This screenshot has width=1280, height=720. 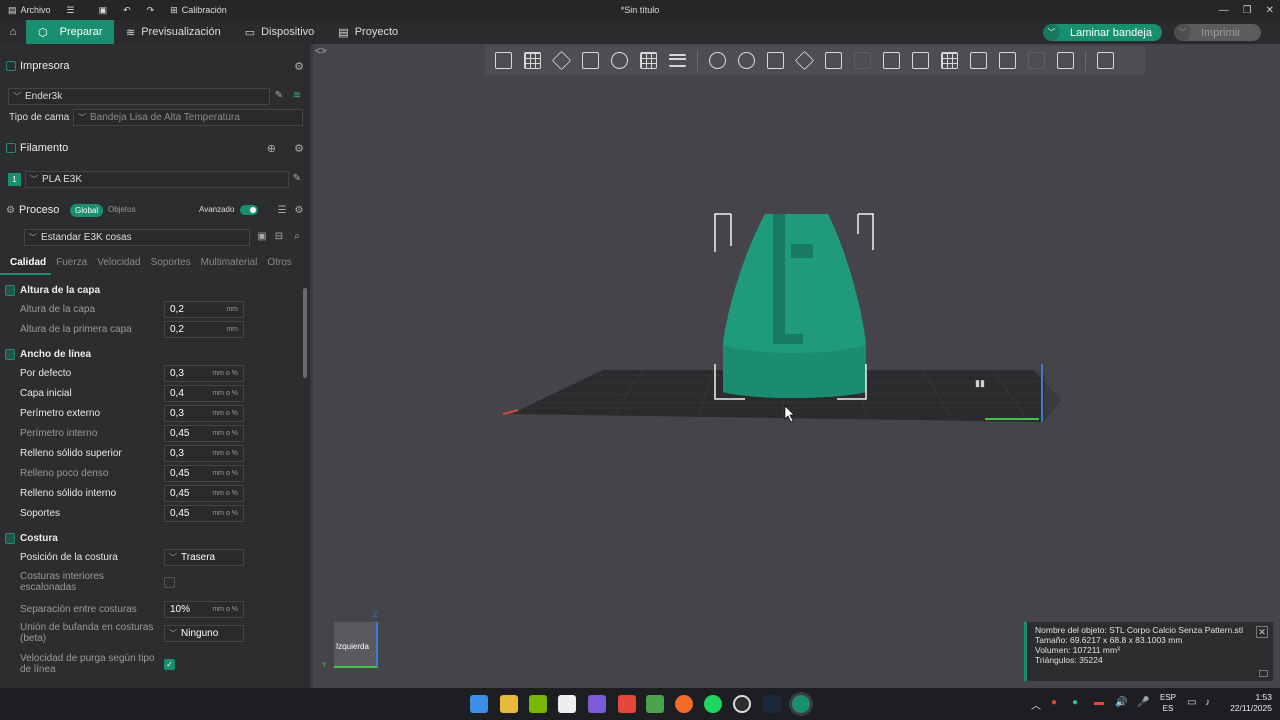 I want to click on github-icon, so click(x=742, y=704).